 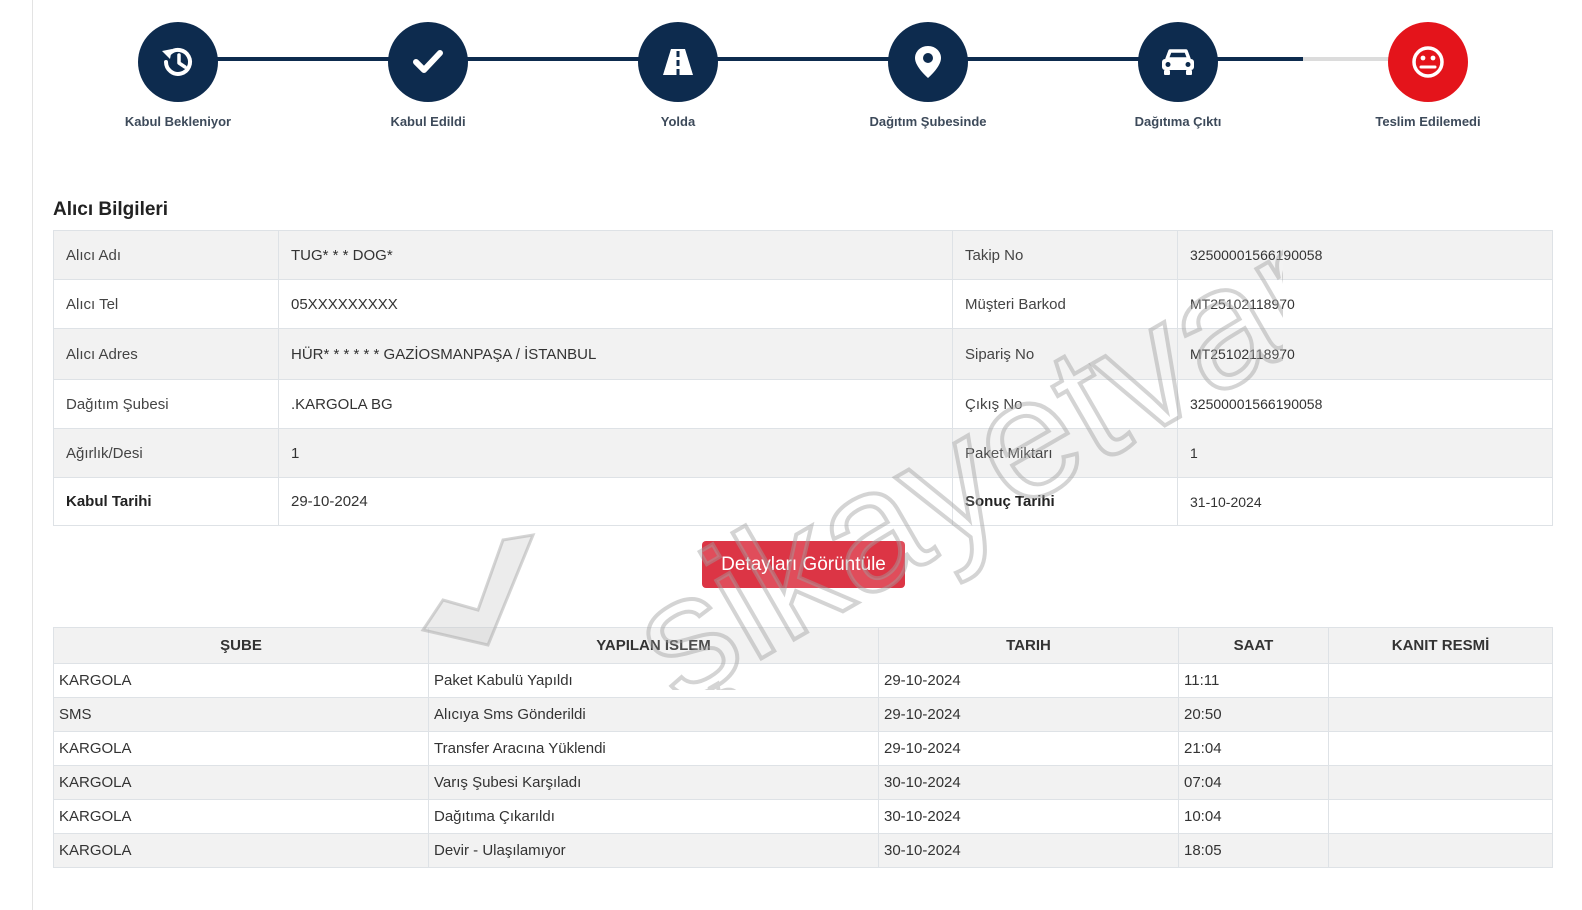 I want to click on step-dagitim-subesinde: Dağıtım Şubesinde, so click(x=928, y=75).